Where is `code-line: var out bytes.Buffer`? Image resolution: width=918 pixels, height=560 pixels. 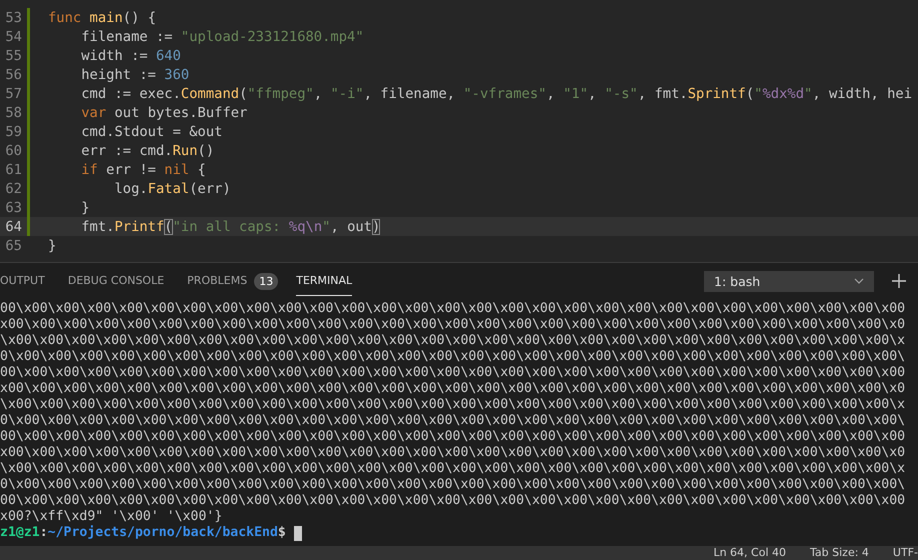
code-line: var out bytes.Buffer is located at coordinates (164, 112).